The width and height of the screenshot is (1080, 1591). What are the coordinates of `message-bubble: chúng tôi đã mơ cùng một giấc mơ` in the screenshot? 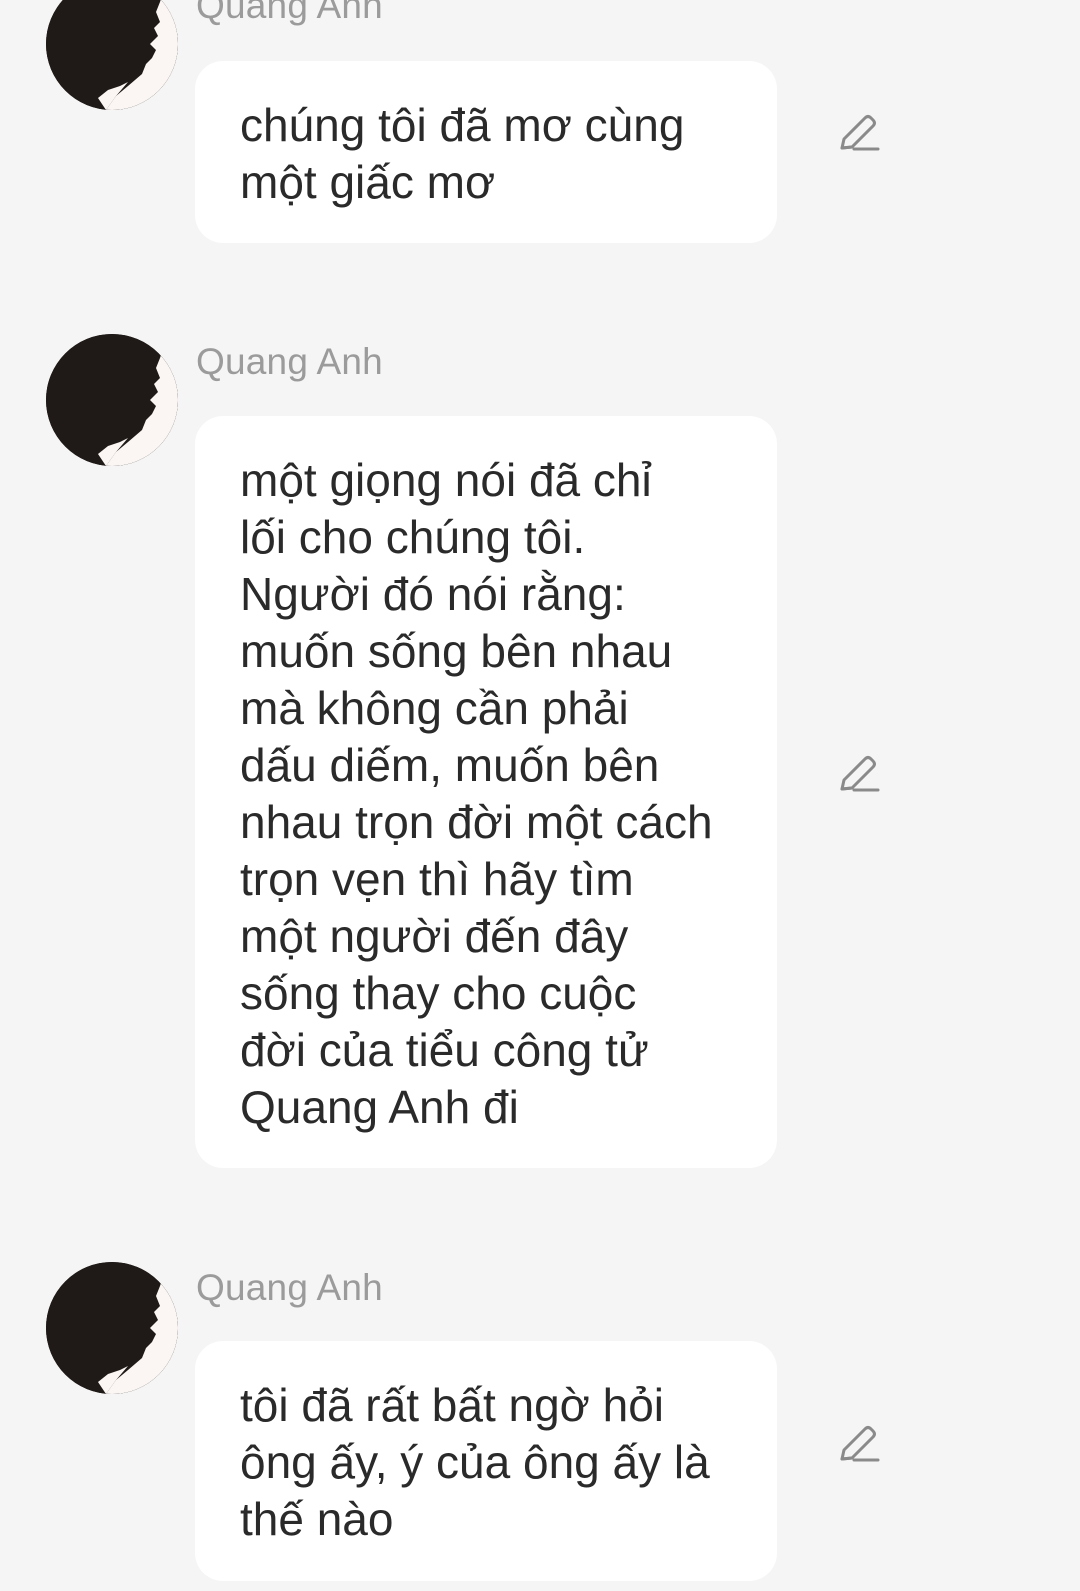 It's located at (486, 152).